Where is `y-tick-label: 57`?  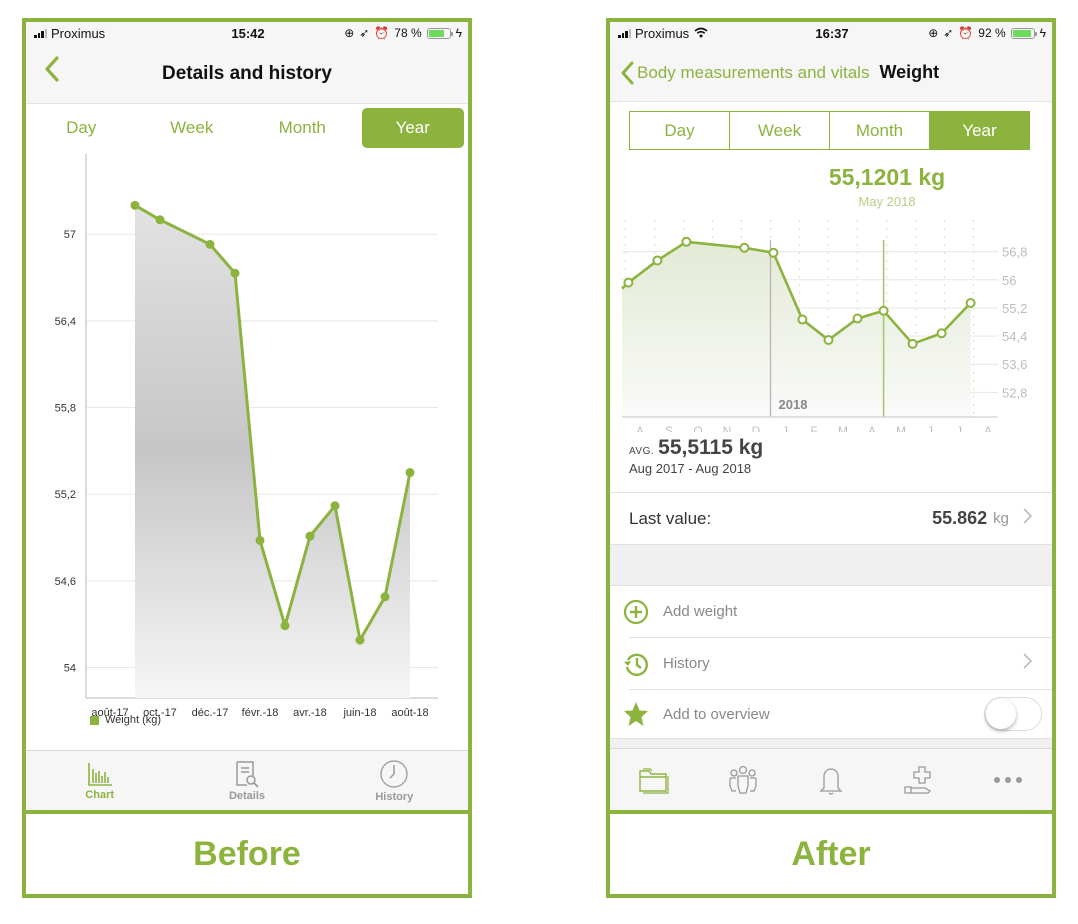 y-tick-label: 57 is located at coordinates (70, 235).